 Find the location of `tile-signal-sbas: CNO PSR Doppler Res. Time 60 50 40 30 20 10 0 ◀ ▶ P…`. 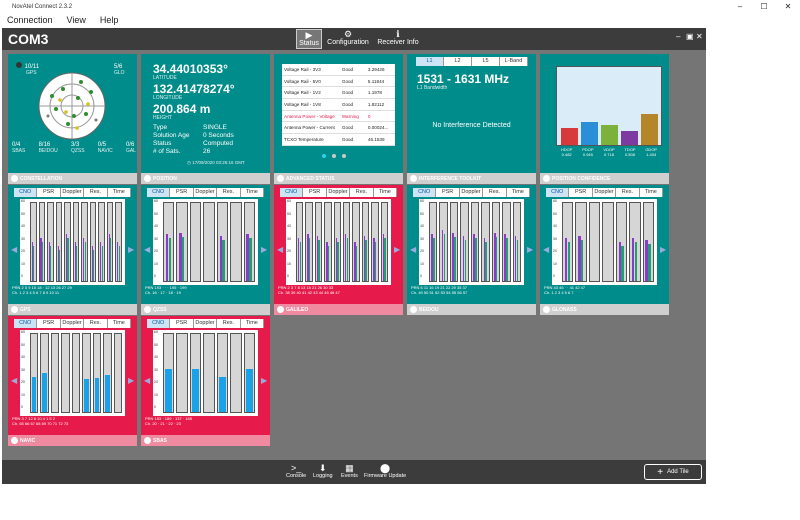

tile-signal-sbas: CNO PSR Doppler Res. Time 60 50 40 30 20 10 0 ◀ ▶ P… is located at coordinates (205, 381).